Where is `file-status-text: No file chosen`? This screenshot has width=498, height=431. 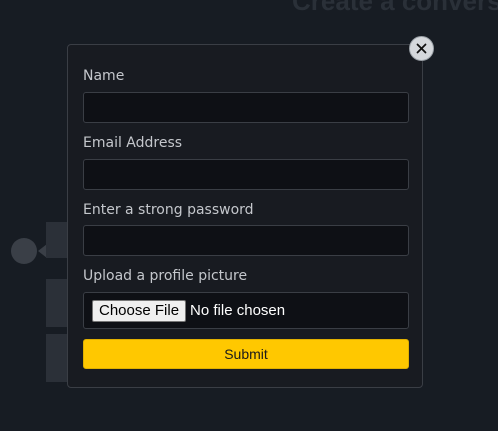 file-status-text: No file chosen is located at coordinates (238, 310).